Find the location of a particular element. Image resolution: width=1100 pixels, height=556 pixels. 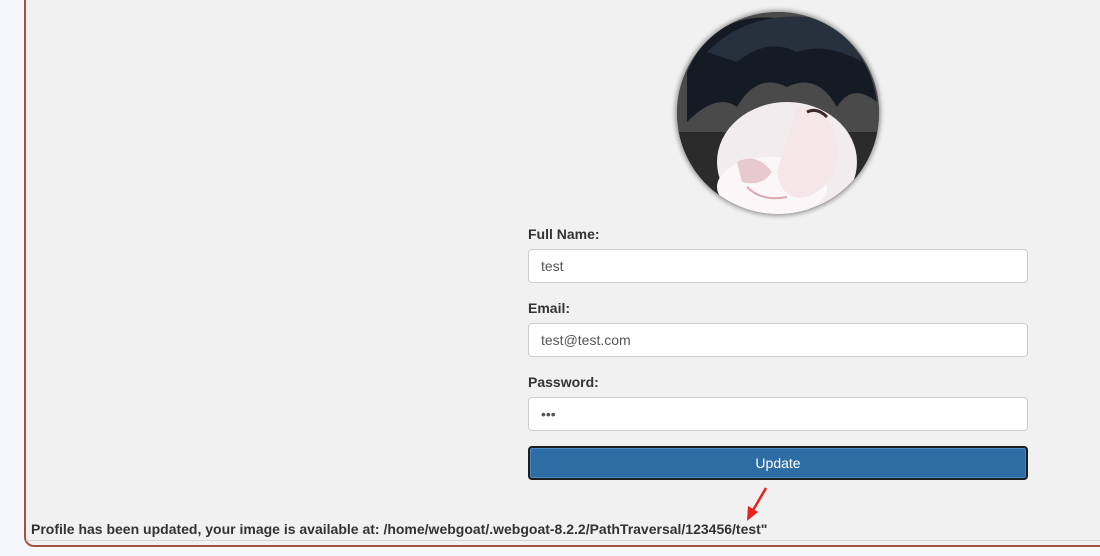

password-label: Password: is located at coordinates (563, 382).